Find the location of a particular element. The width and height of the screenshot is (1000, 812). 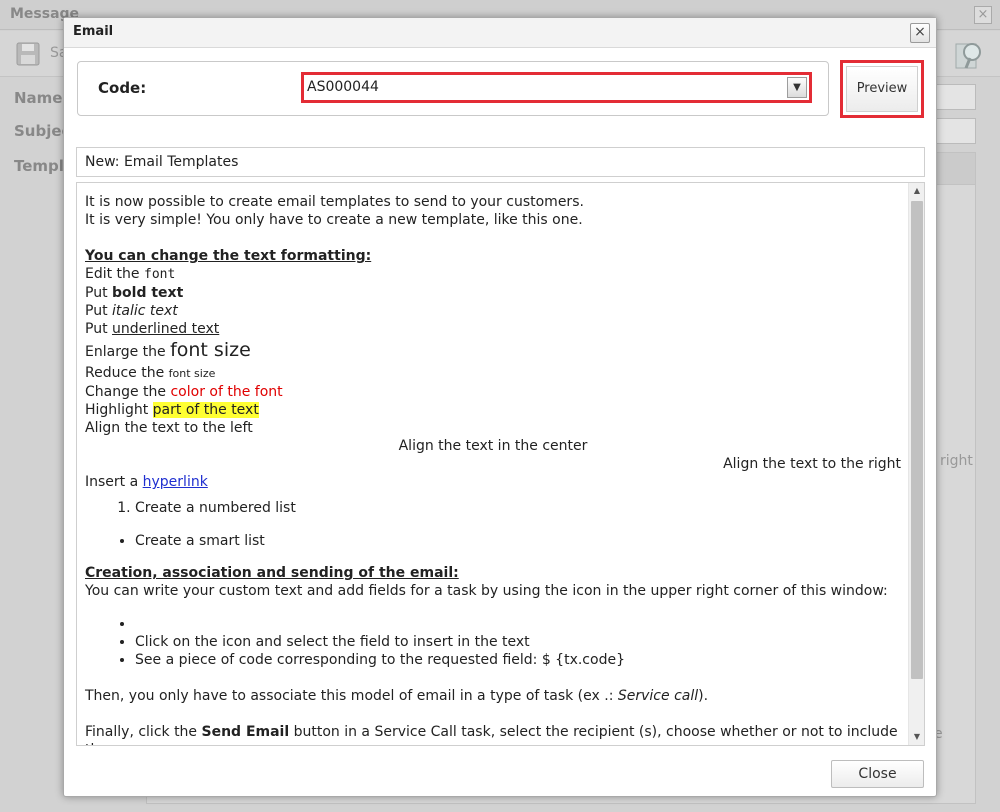

scroll-down-icon: ▼ is located at coordinates (916, 737).